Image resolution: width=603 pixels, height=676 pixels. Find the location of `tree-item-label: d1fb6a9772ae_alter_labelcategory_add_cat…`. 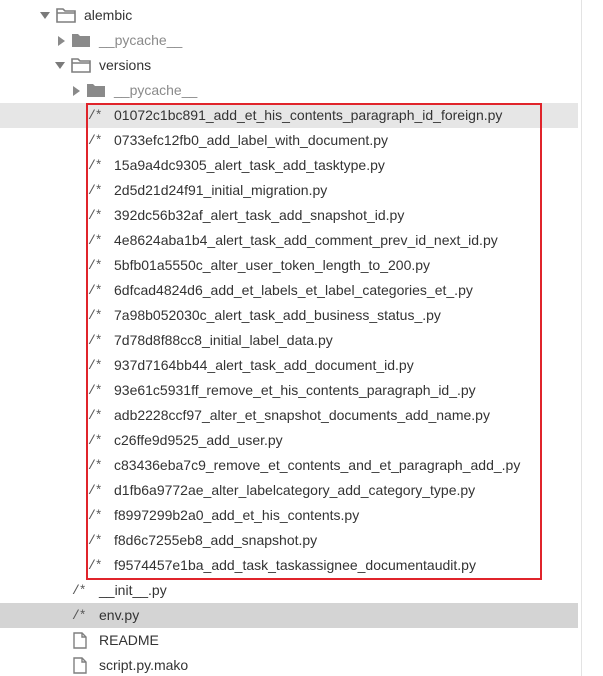

tree-item-label: d1fb6a9772ae_alter_labelcategory_add_cat… is located at coordinates (295, 490).